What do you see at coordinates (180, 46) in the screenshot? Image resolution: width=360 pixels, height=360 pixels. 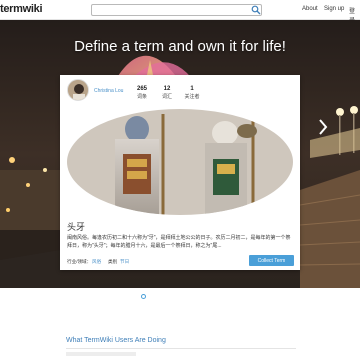 I see `hero-title: Define a term and own it for life!` at bounding box center [180, 46].